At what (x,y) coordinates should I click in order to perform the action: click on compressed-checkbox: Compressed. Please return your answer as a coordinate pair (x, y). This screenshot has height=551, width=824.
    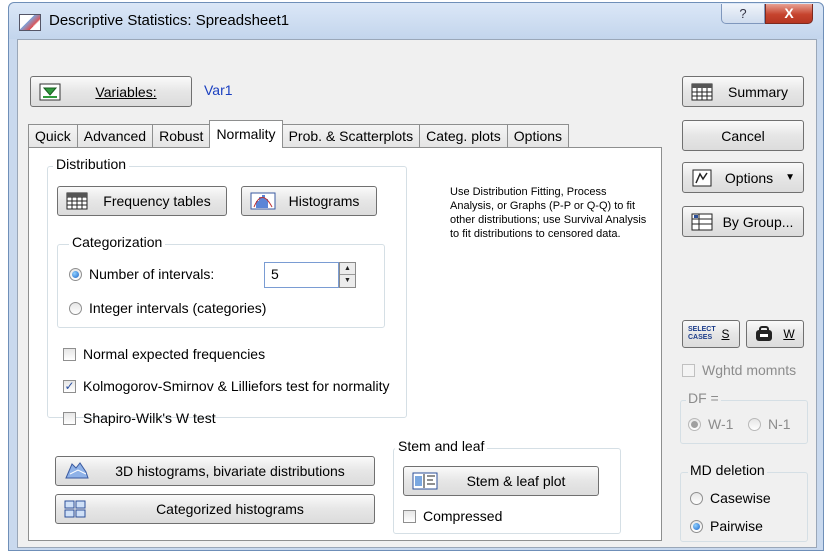
    Looking at the image, I should click on (452, 516).